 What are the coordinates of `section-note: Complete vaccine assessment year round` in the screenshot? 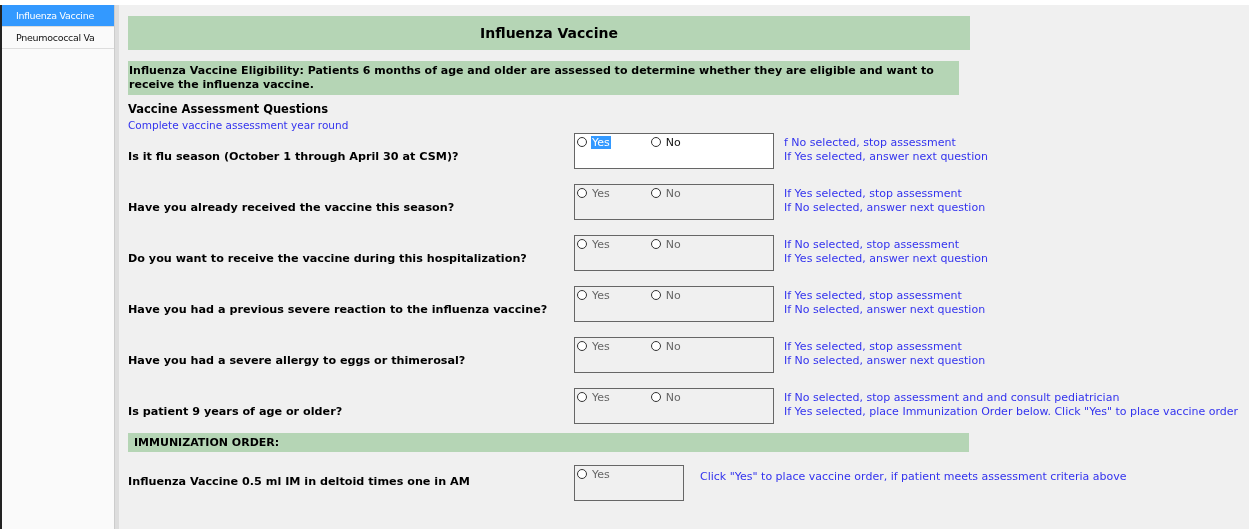 It's located at (239, 125).